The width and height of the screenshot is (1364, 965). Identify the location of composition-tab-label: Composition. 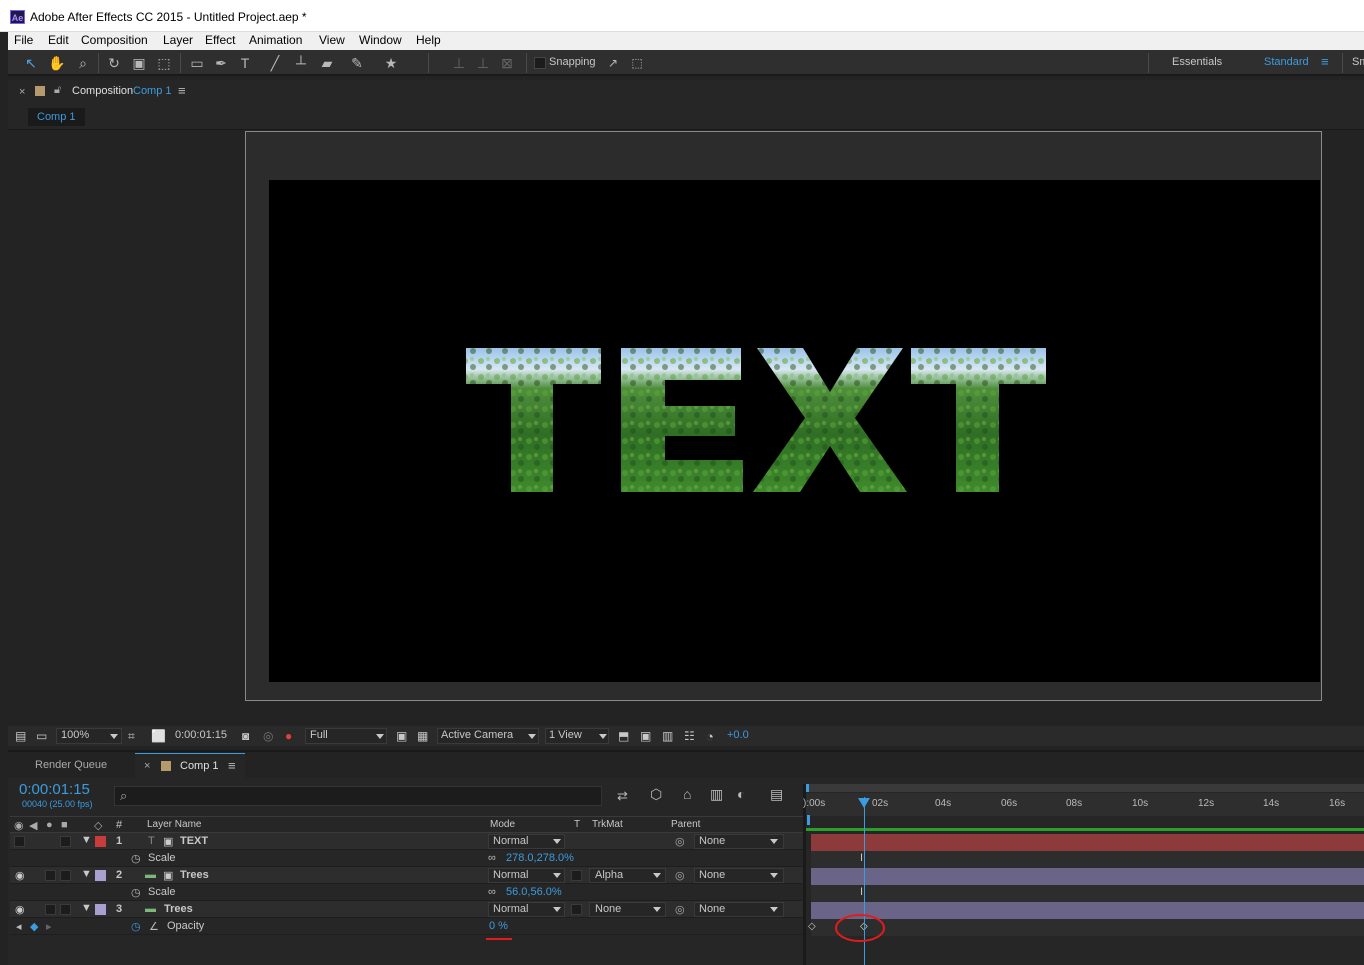
(102, 91).